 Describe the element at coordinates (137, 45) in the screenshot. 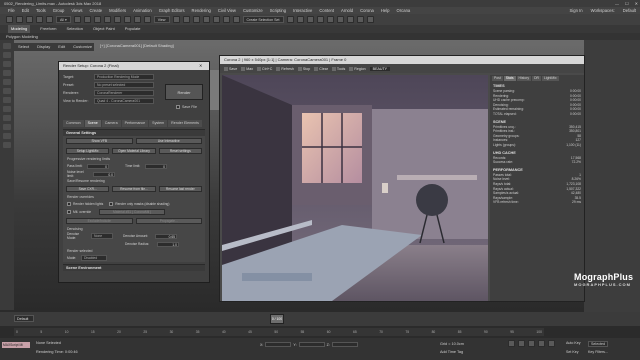

I see `viewport-label: [+] [CoronaCamera001] [Default Shading]` at that location.